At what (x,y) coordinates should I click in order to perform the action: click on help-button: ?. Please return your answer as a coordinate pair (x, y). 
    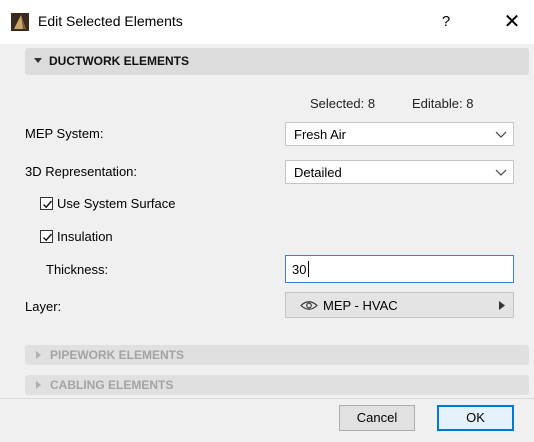
    Looking at the image, I should click on (446, 22).